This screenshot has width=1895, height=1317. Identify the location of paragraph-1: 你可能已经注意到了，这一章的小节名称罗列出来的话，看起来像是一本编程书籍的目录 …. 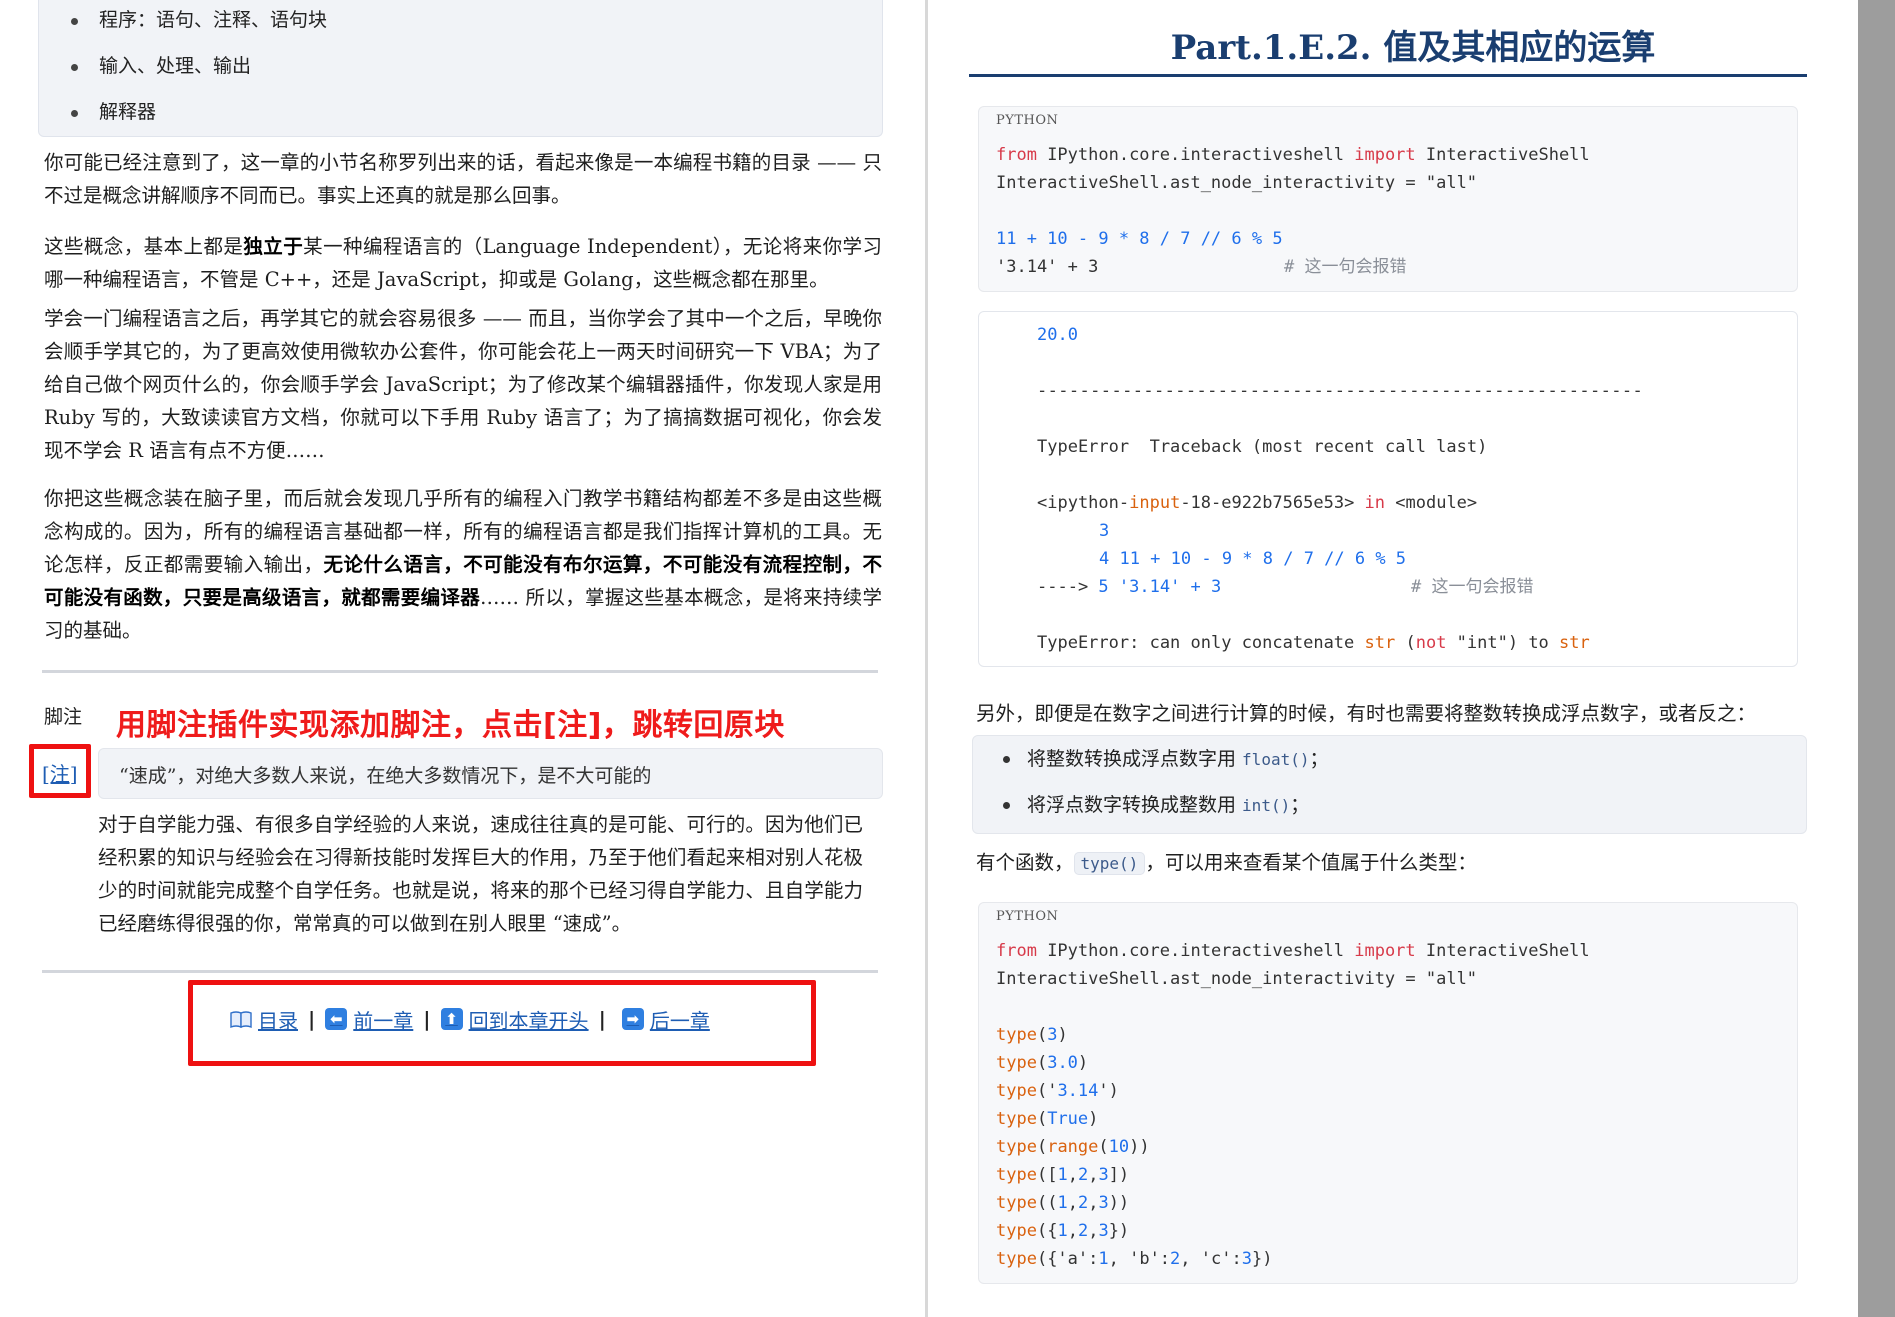
(463, 179).